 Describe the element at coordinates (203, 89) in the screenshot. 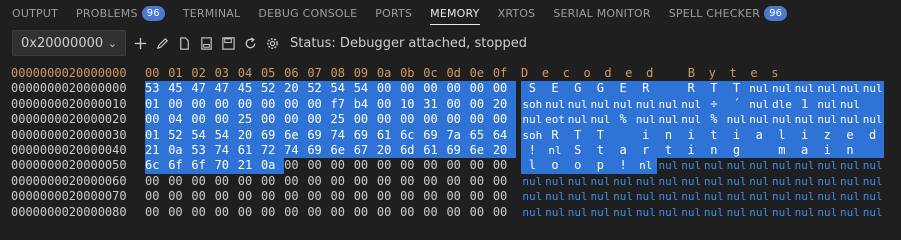

I see `hex-byte: 47` at that location.